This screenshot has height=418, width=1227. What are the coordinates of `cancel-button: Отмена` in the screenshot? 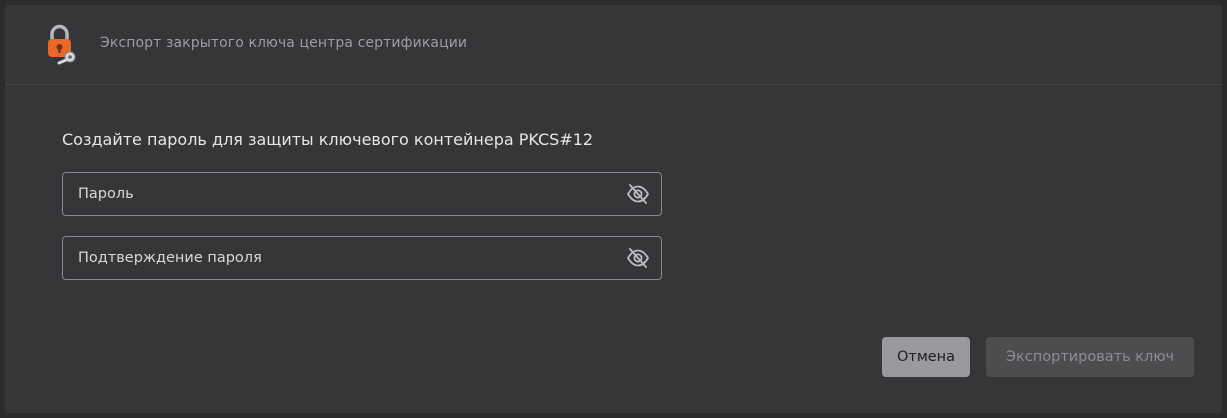 It's located at (926, 357).